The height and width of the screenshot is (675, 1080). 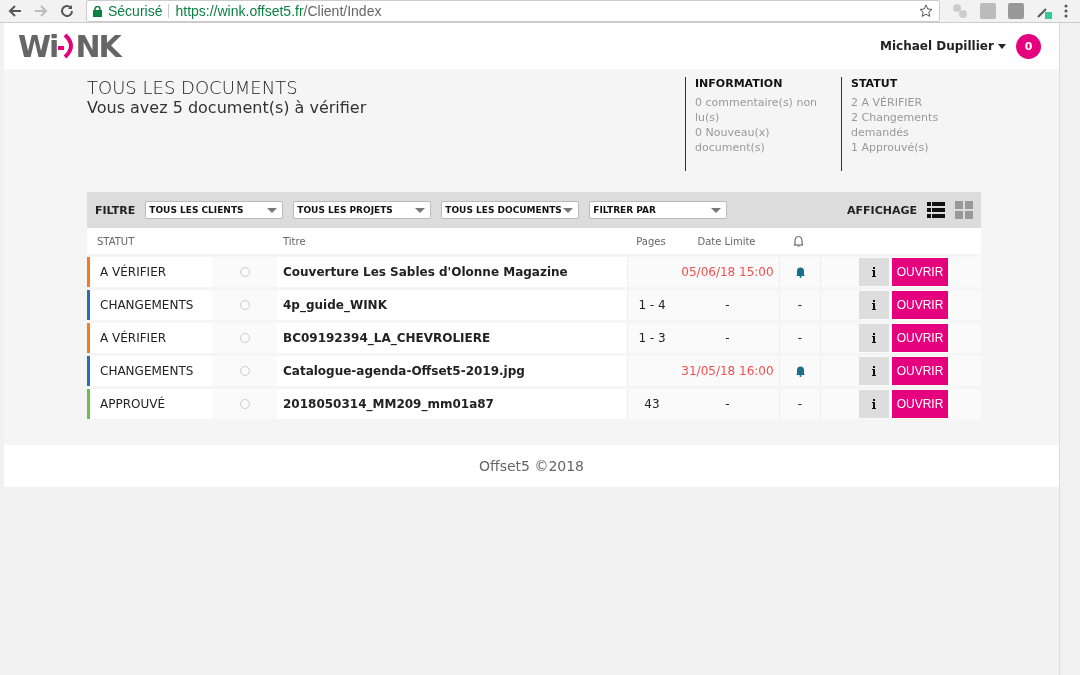 I want to click on date-cell-text: 31/05/18 16:00, so click(x=727, y=371).